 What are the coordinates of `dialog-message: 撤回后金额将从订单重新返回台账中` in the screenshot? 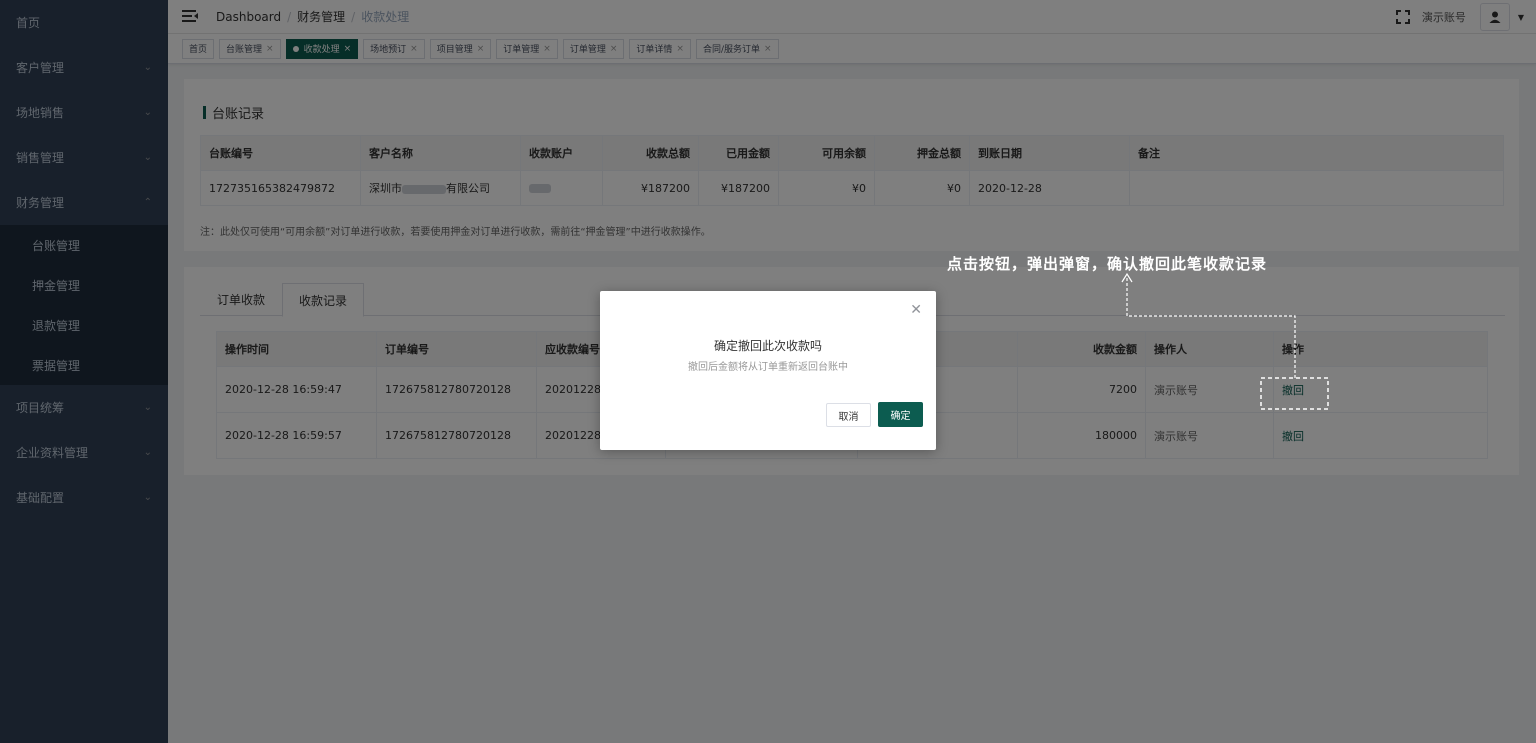 It's located at (768, 367).